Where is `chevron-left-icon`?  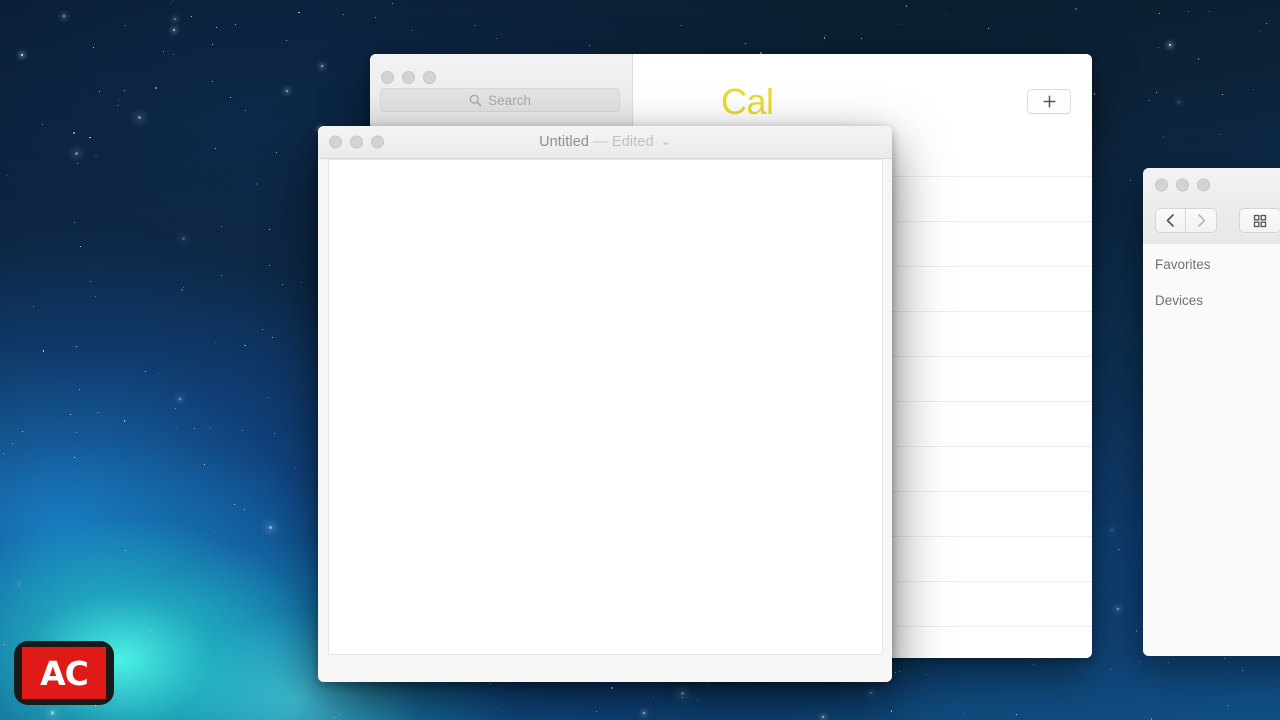
chevron-left-icon is located at coordinates (1170, 220).